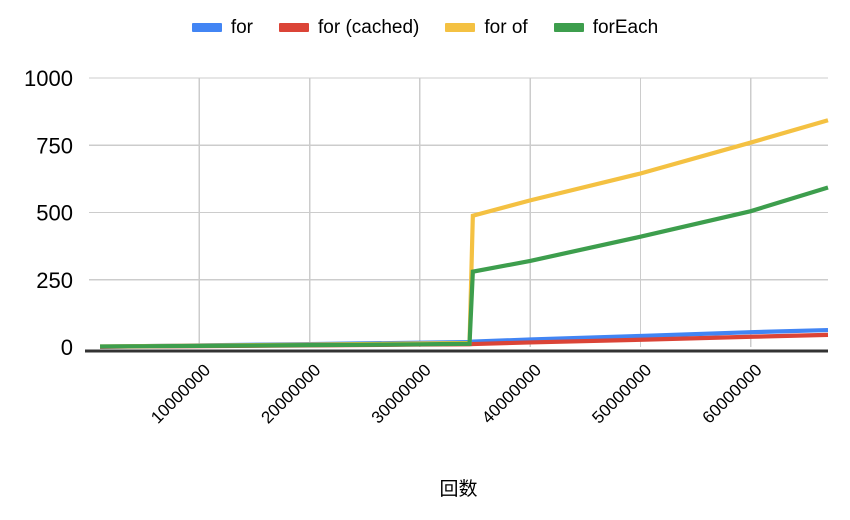 The width and height of the screenshot is (850, 520). What do you see at coordinates (401, 393) in the screenshot?
I see `x-tick-label-30000000: 30000000` at bounding box center [401, 393].